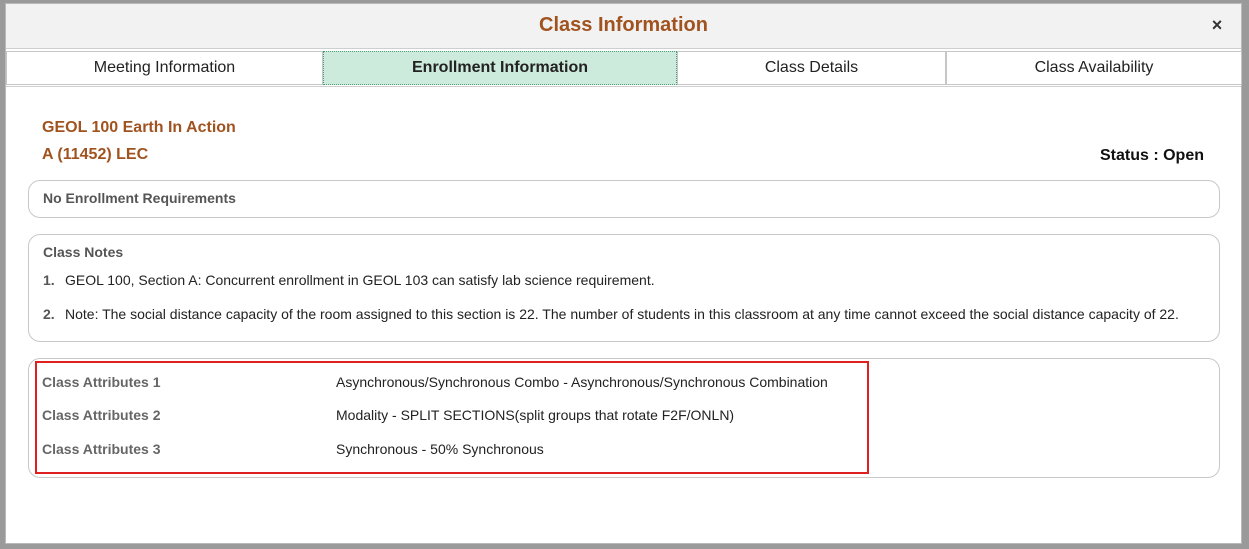  What do you see at coordinates (49, 314) in the screenshot?
I see `note-number: 2.` at bounding box center [49, 314].